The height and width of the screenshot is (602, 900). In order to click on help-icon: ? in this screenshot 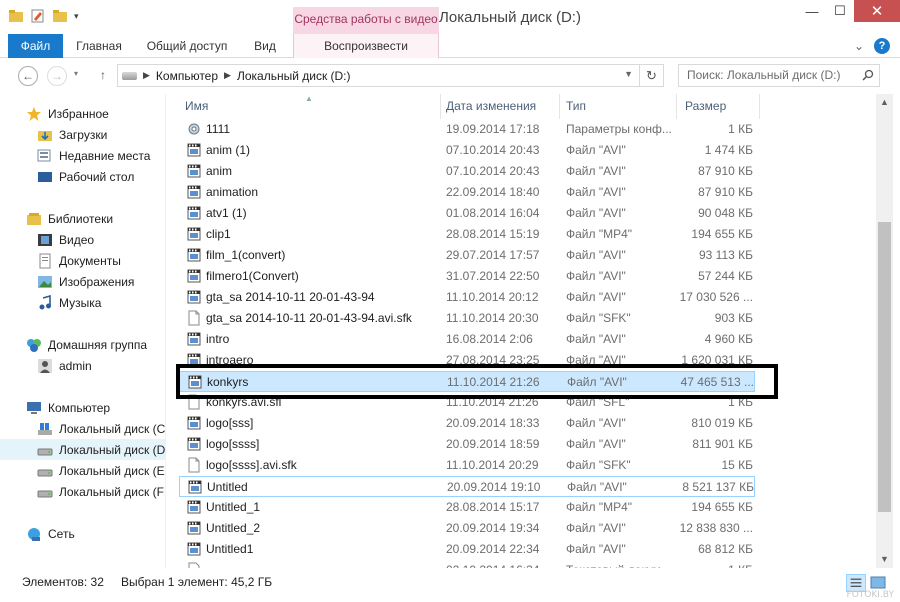, I will do `click(882, 46)`.